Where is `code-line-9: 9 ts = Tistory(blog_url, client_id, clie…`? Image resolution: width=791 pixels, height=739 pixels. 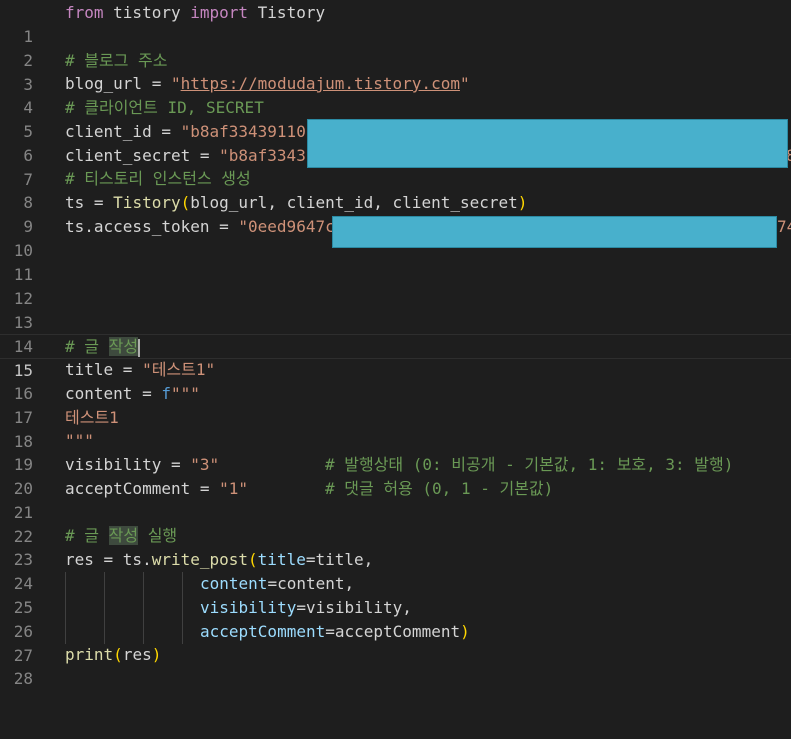 code-line-9: 9 ts = Tistory(blog_url, client_id, clie… is located at coordinates (395, 213).